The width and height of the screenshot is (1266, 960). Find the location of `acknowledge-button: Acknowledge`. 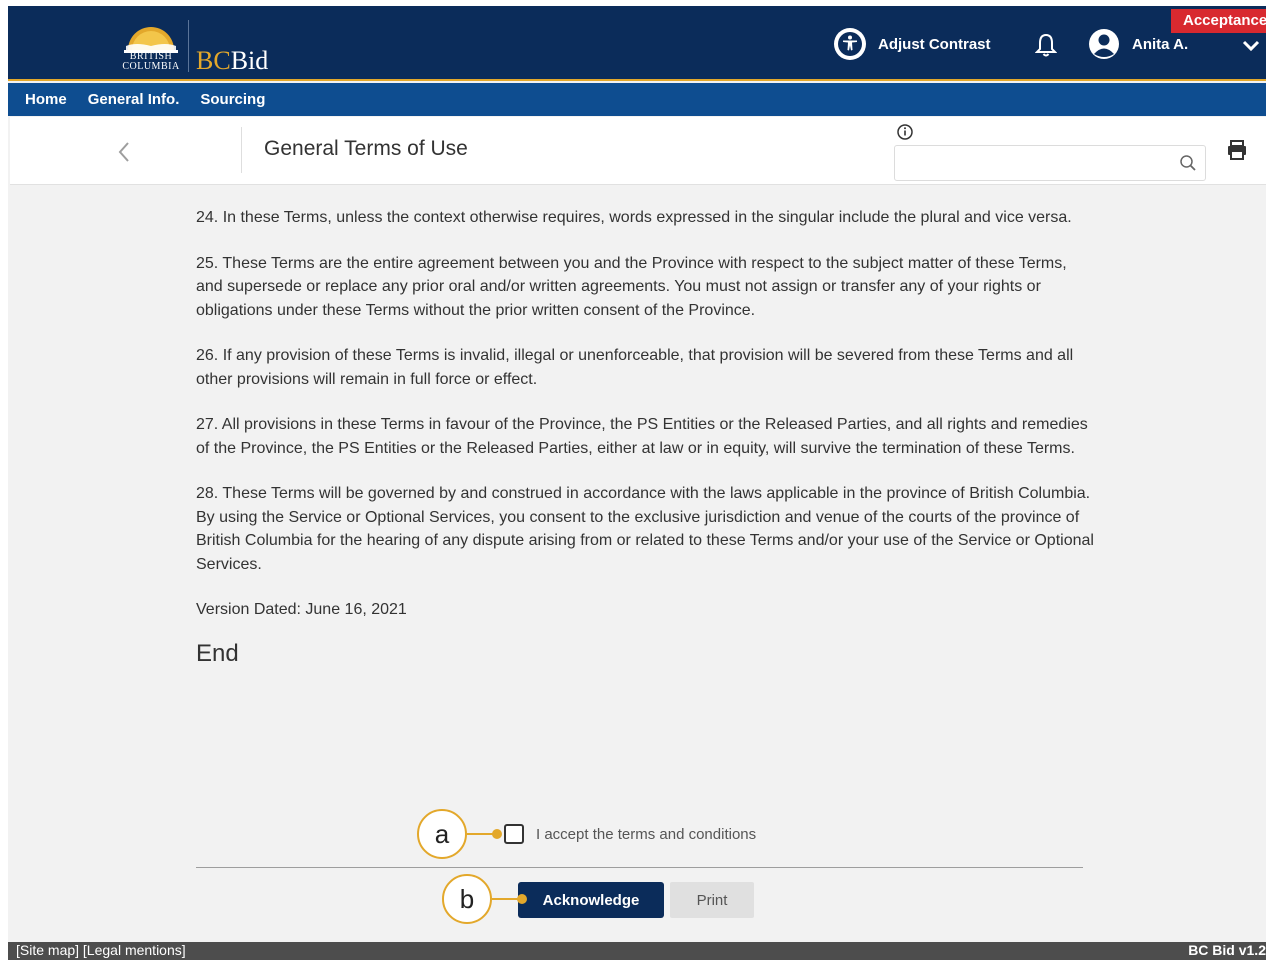

acknowledge-button: Acknowledge is located at coordinates (591, 900).